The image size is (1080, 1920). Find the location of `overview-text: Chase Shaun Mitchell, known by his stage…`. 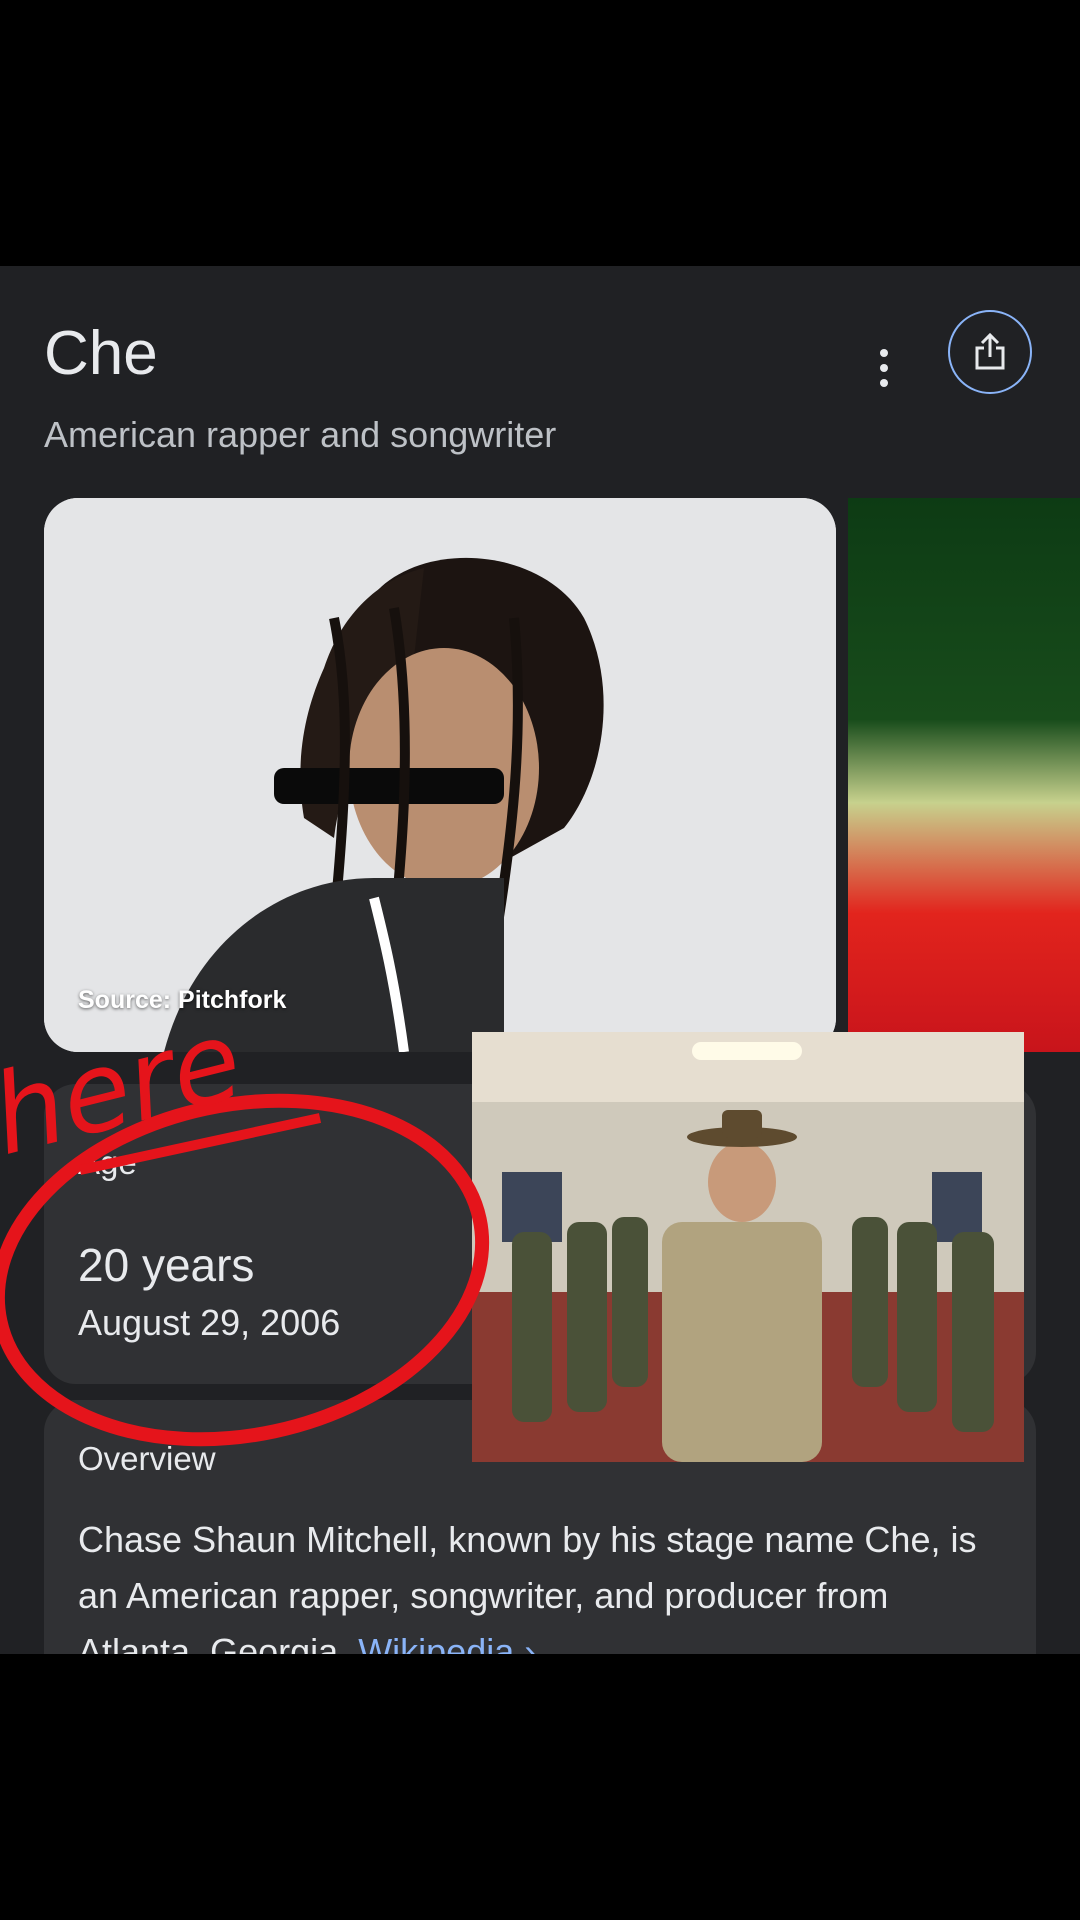

overview-text: Chase Shaun Mitchell, known by his stage… is located at coordinates (543, 1583).